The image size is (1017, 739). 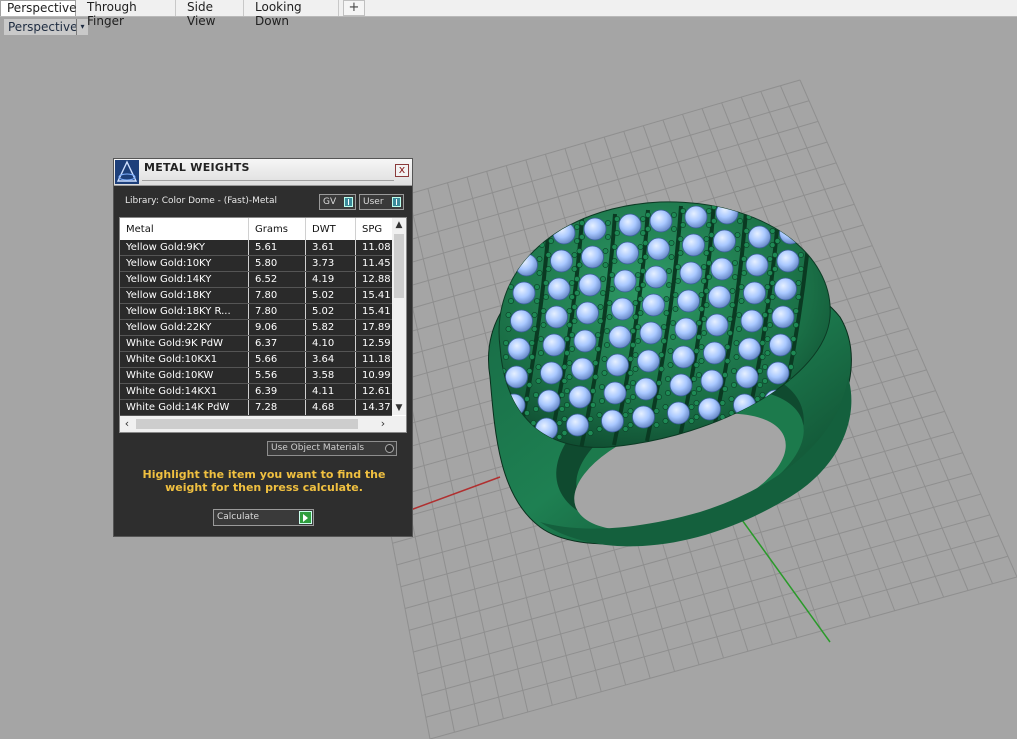 I want to click on tab-looking-down: Looking Down, so click(x=294, y=14).